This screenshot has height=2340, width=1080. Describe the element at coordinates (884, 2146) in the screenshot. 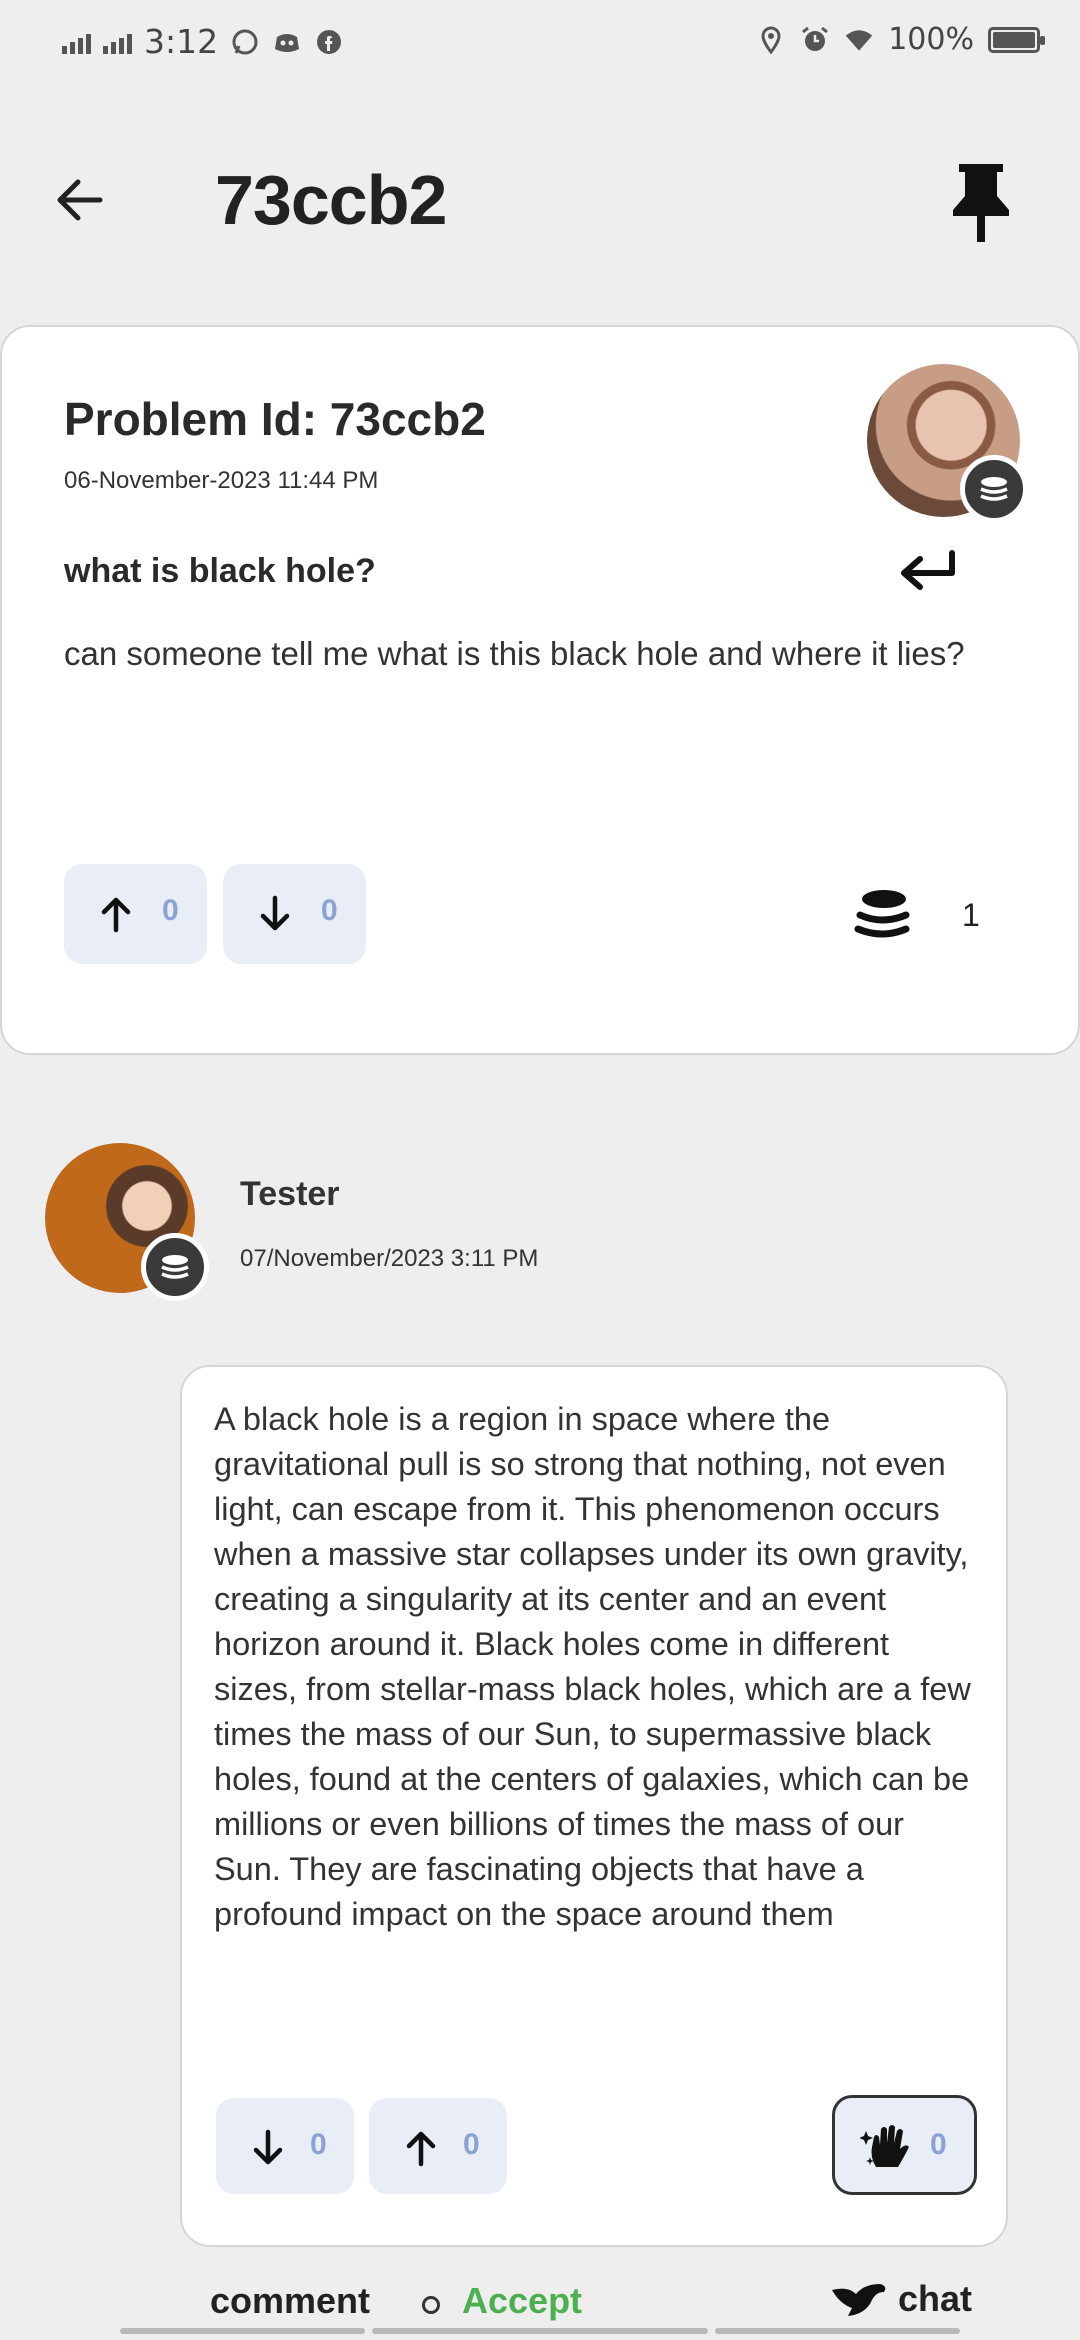

I see `sparkle-hand-icon` at that location.